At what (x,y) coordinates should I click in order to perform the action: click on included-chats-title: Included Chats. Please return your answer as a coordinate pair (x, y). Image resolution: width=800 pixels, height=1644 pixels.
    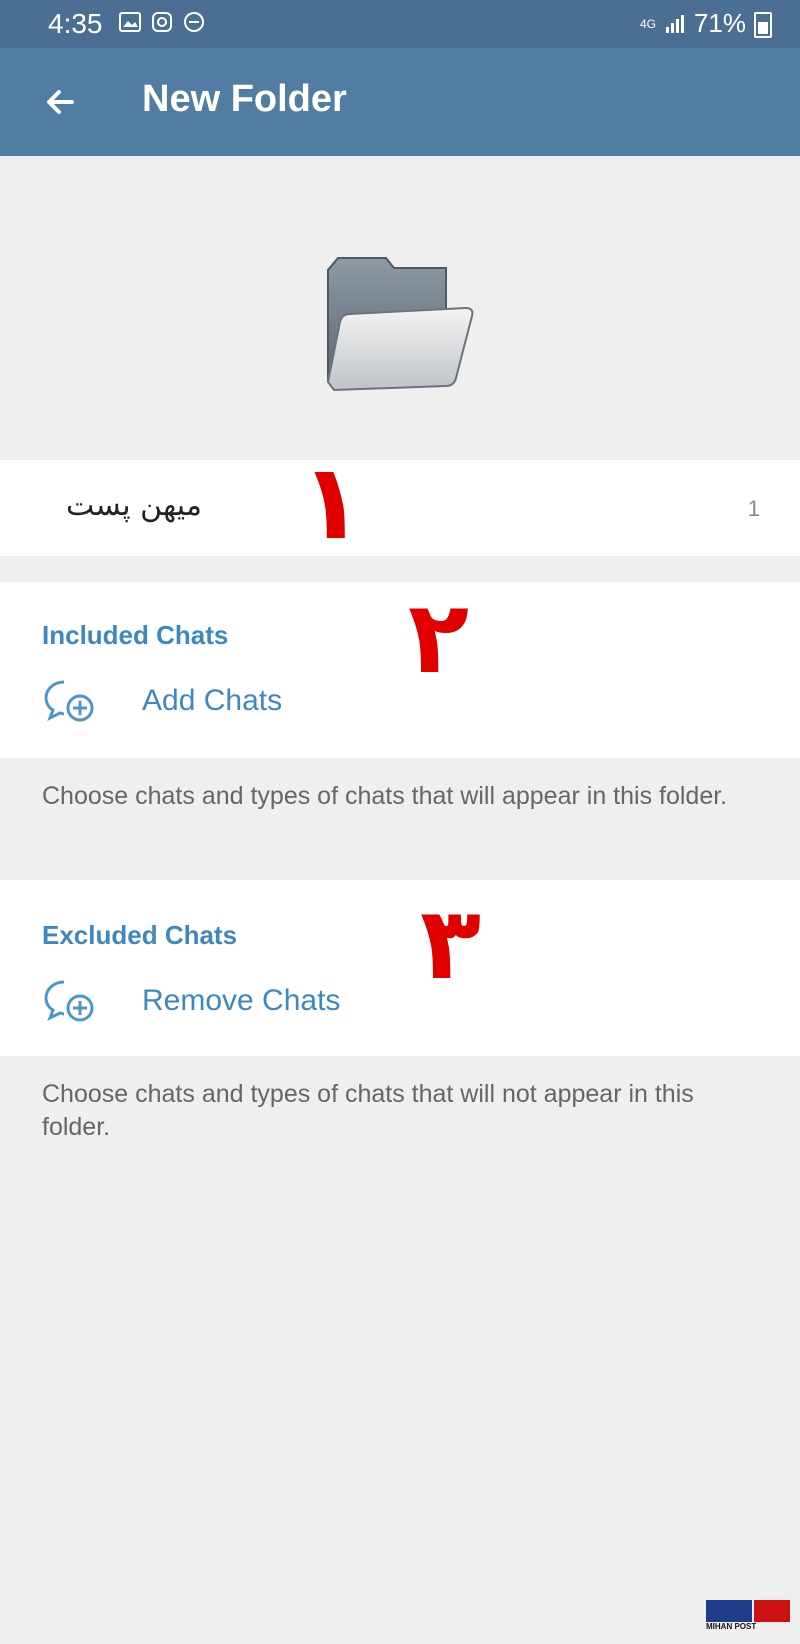
    Looking at the image, I should click on (135, 635).